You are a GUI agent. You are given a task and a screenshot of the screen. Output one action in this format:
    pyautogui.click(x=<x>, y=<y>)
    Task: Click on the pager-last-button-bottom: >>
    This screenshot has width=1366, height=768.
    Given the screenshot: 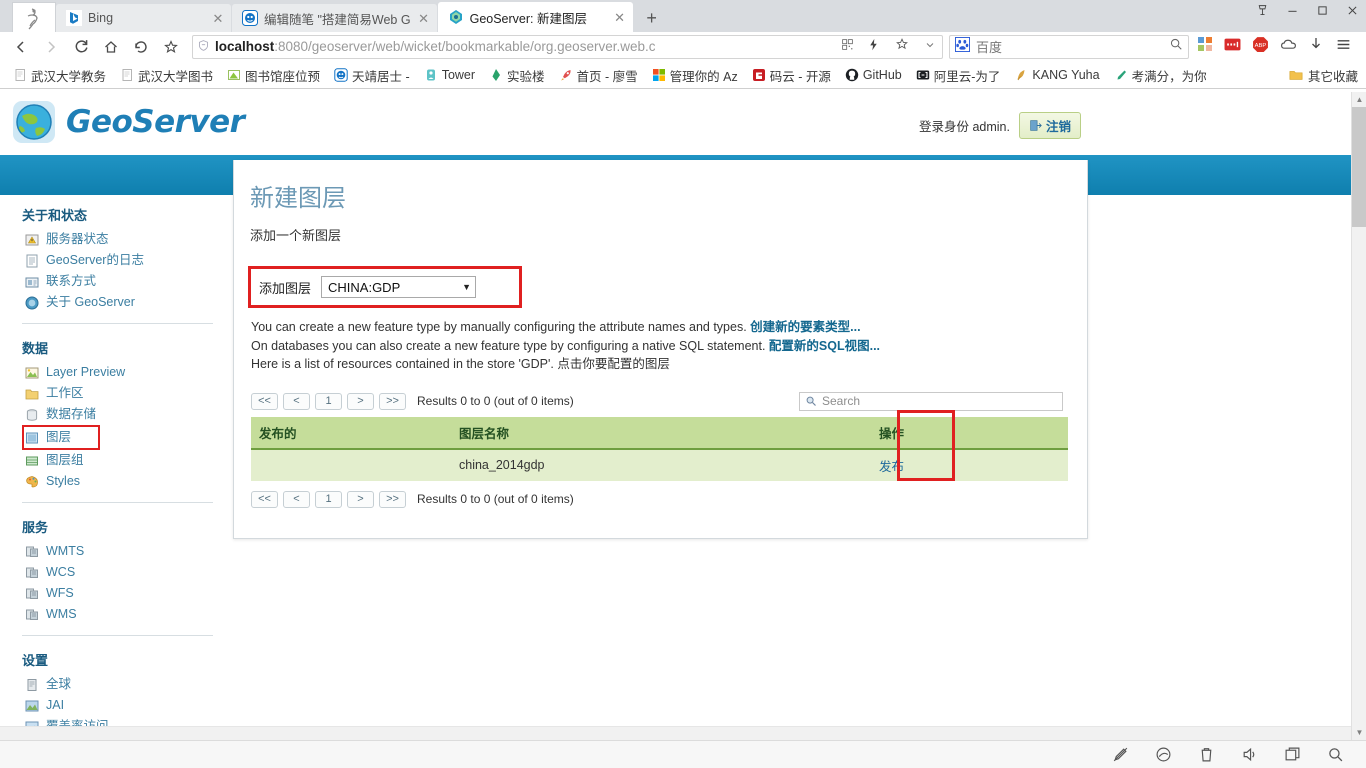 What is the action you would take?
    pyautogui.click(x=392, y=499)
    